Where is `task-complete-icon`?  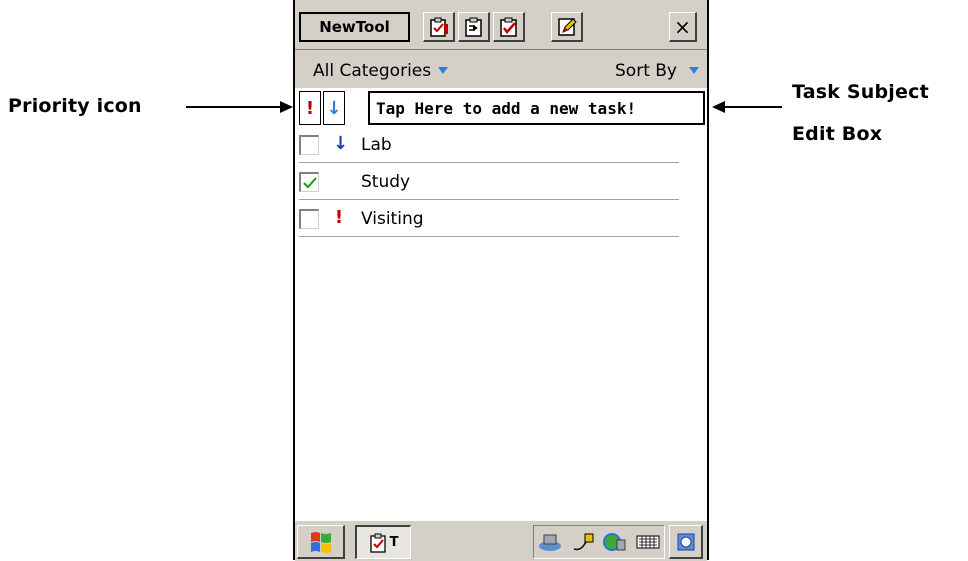 task-complete-icon is located at coordinates (508, 27).